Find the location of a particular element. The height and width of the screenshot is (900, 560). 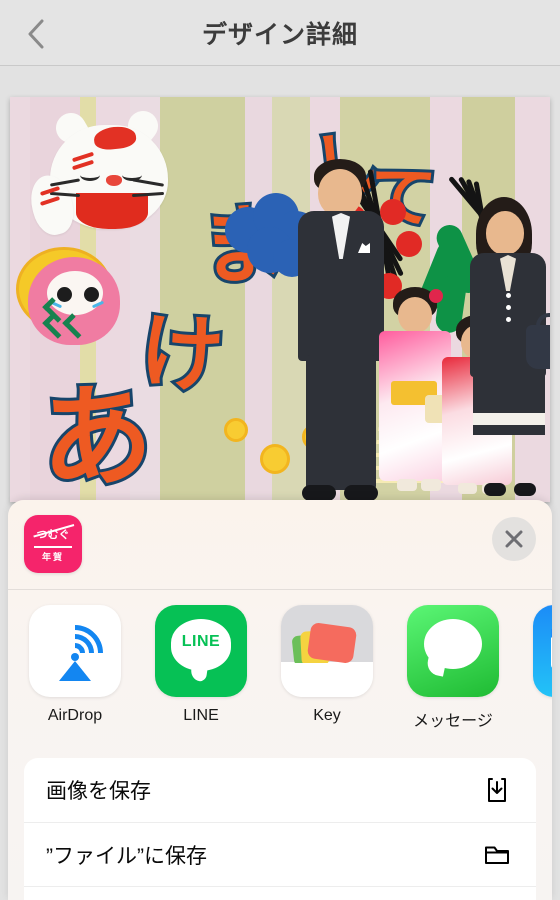

share-target-messages: メッセージ is located at coordinates (453, 668).